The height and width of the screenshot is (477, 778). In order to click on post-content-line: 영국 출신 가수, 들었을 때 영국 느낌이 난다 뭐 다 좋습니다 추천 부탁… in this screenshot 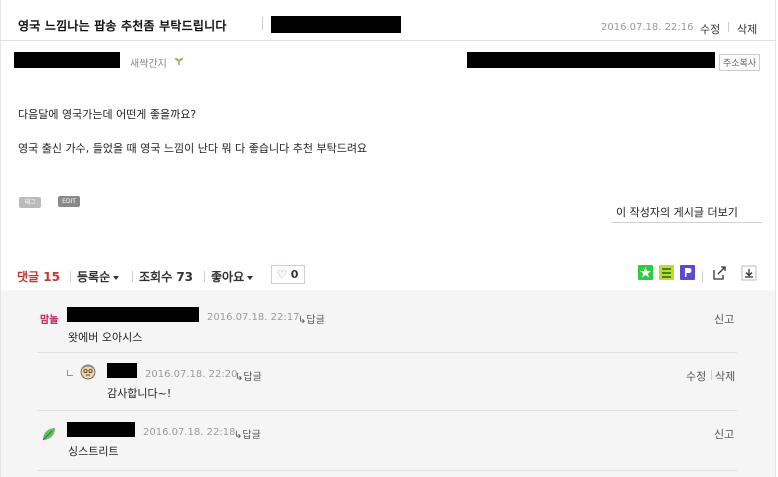, I will do `click(193, 148)`.